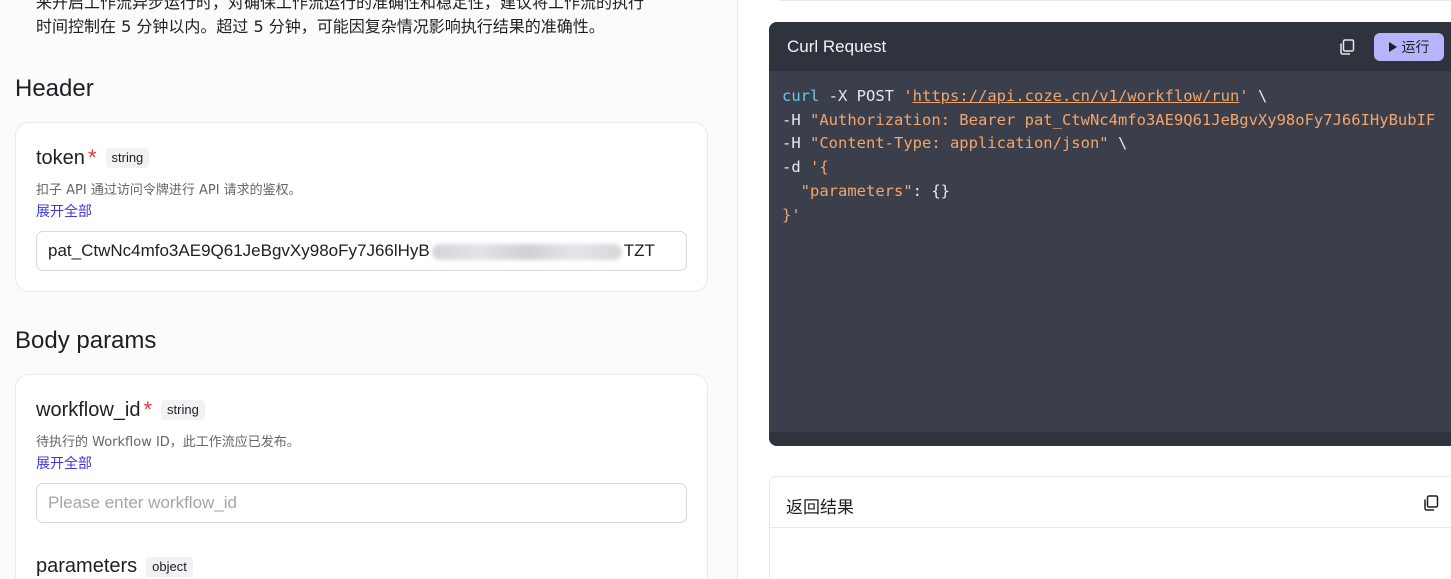 The height and width of the screenshot is (579, 1451). Describe the element at coordinates (88, 409) in the screenshot. I see `param-name-label: workflow_id` at that location.